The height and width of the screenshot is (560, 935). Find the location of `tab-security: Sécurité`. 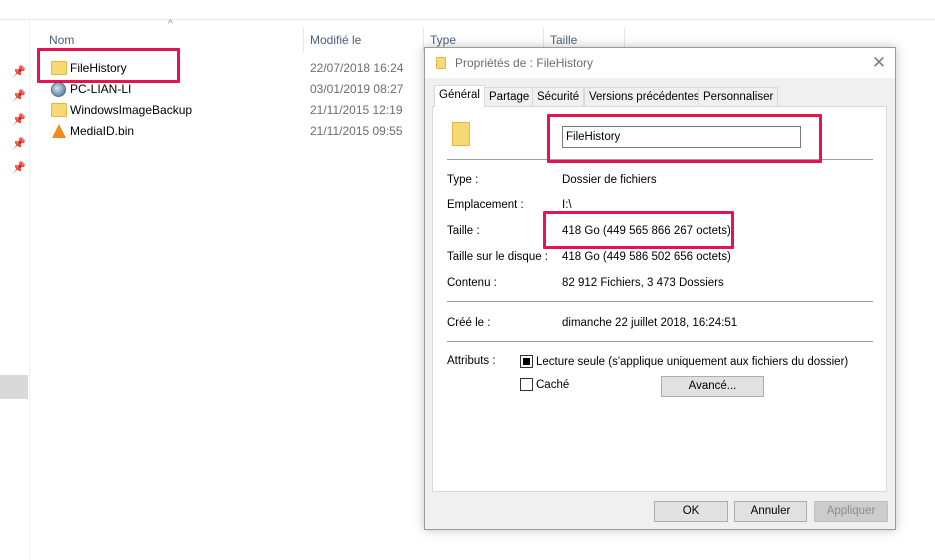

tab-security: Sécurité is located at coordinates (558, 96).